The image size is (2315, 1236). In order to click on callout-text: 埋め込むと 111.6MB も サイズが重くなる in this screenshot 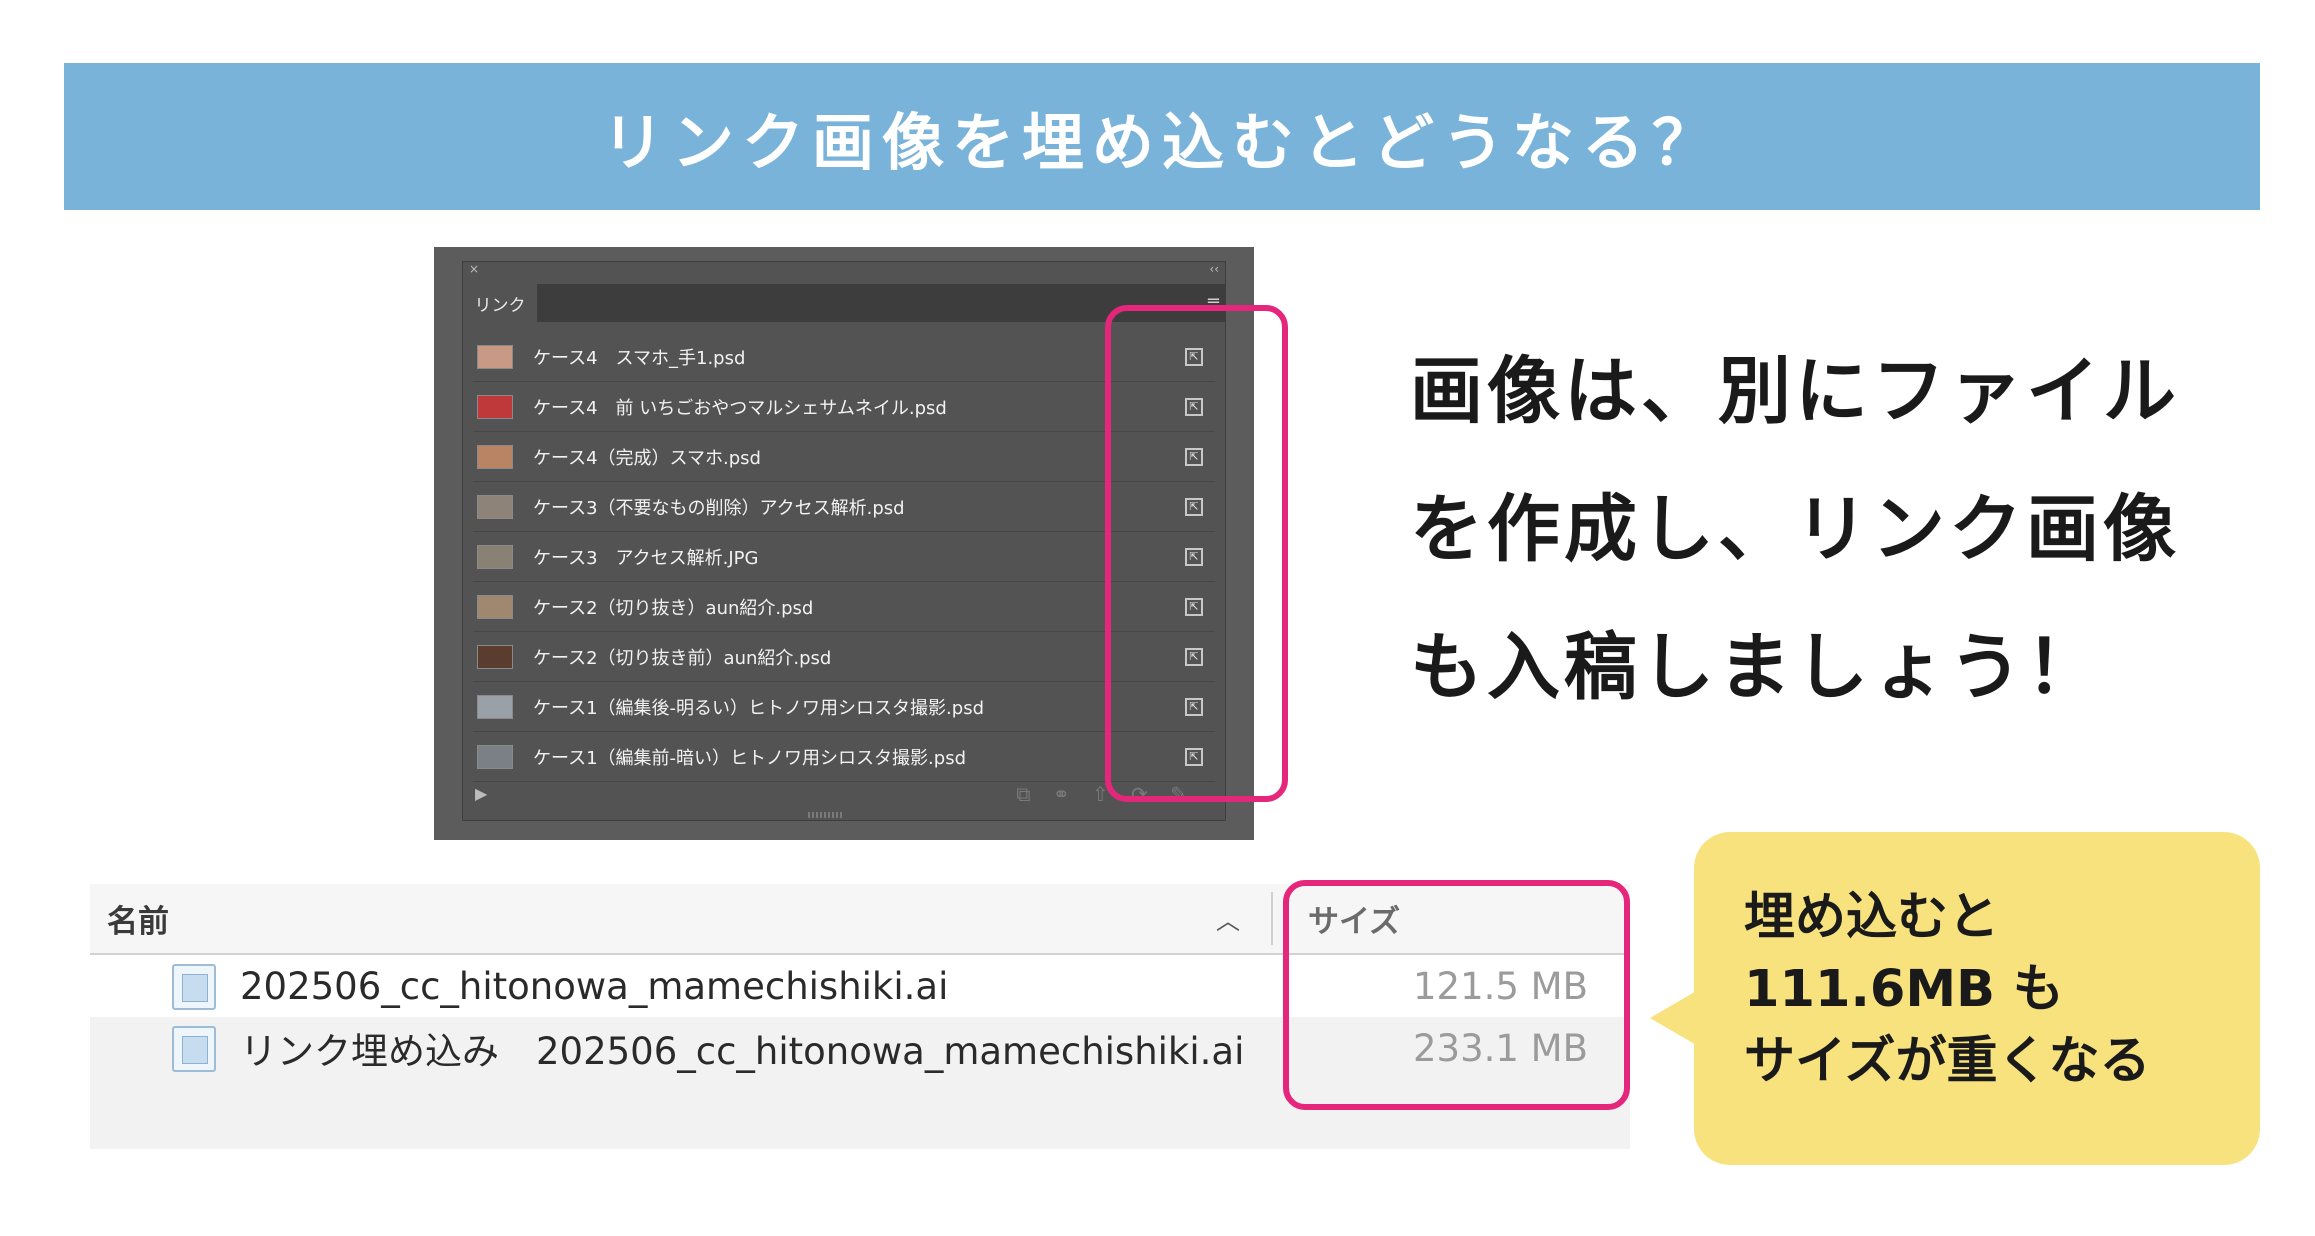, I will do `click(1947, 990)`.